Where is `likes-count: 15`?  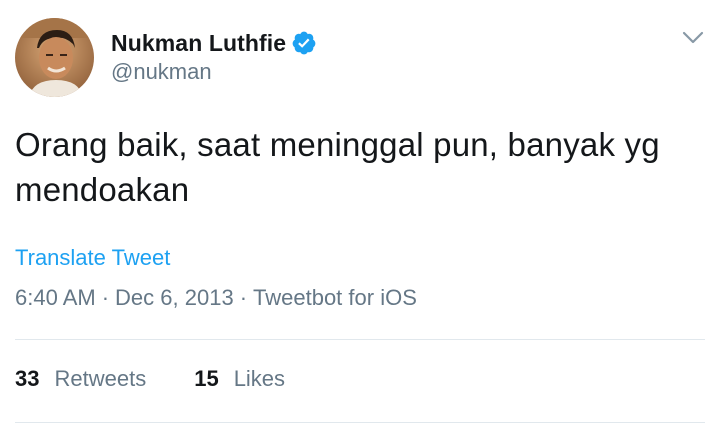
likes-count: 15 is located at coordinates (206, 378).